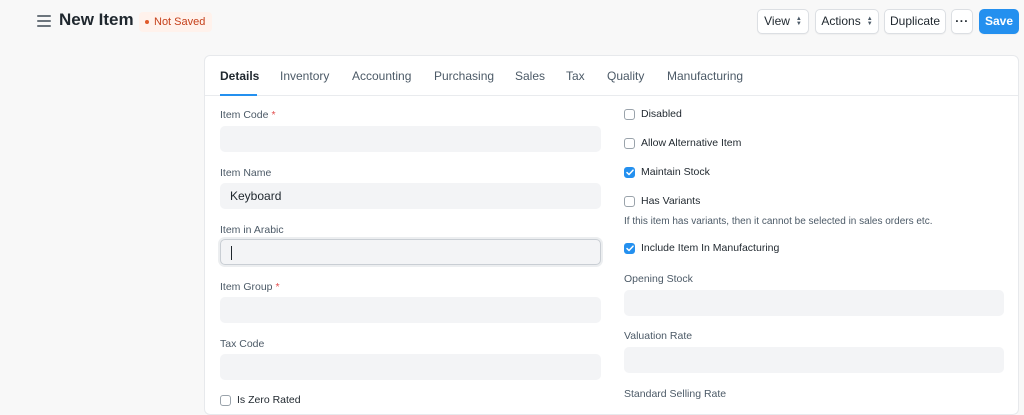 The width and height of the screenshot is (1024, 415). What do you see at coordinates (671, 201) in the screenshot?
I see `has-variants-label: Has Variants` at bounding box center [671, 201].